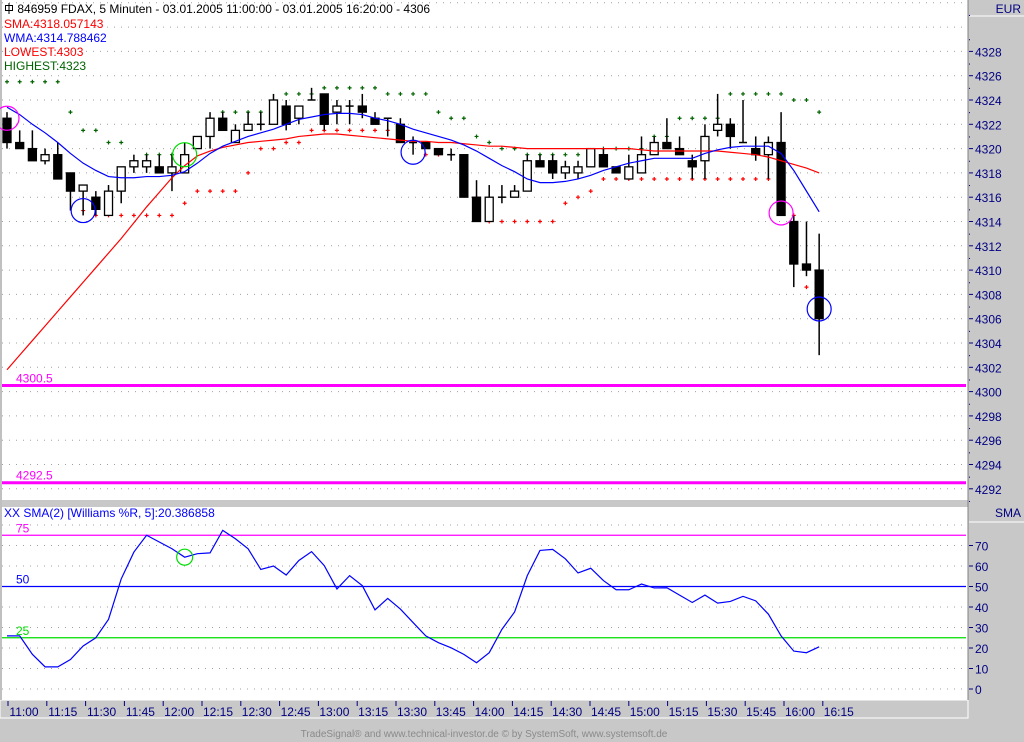 The width and height of the screenshot is (1024, 742). I want to click on indicator-level-label: 75, so click(23, 528).